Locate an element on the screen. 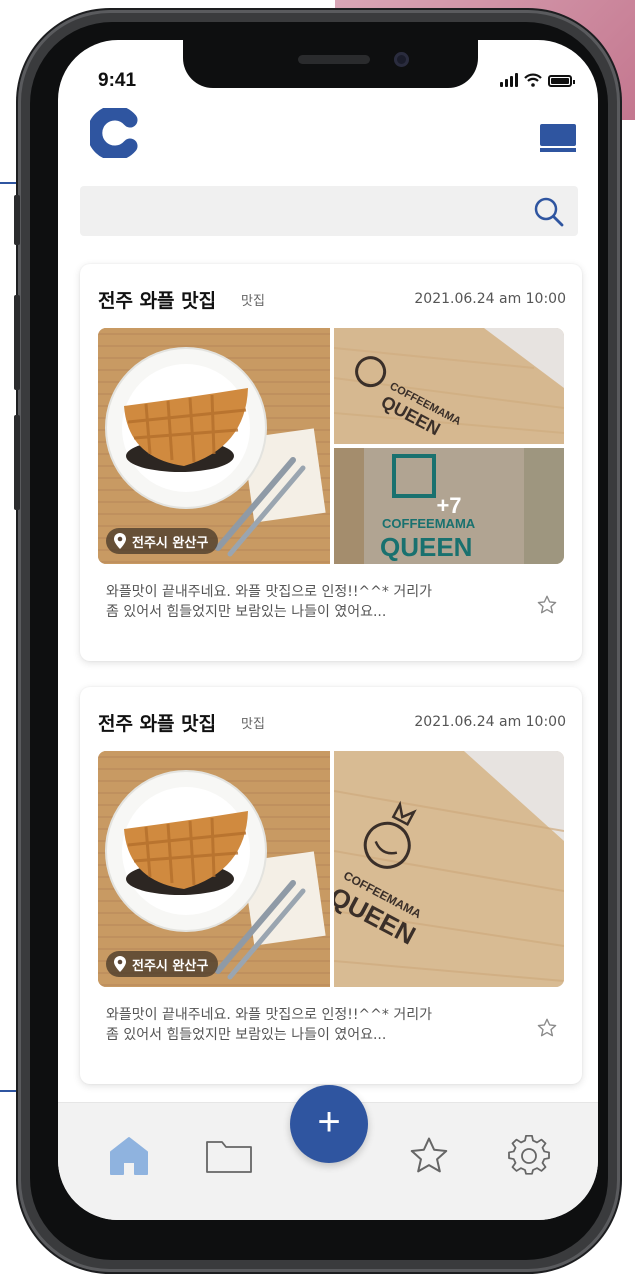  wifi-icon is located at coordinates (533, 80).